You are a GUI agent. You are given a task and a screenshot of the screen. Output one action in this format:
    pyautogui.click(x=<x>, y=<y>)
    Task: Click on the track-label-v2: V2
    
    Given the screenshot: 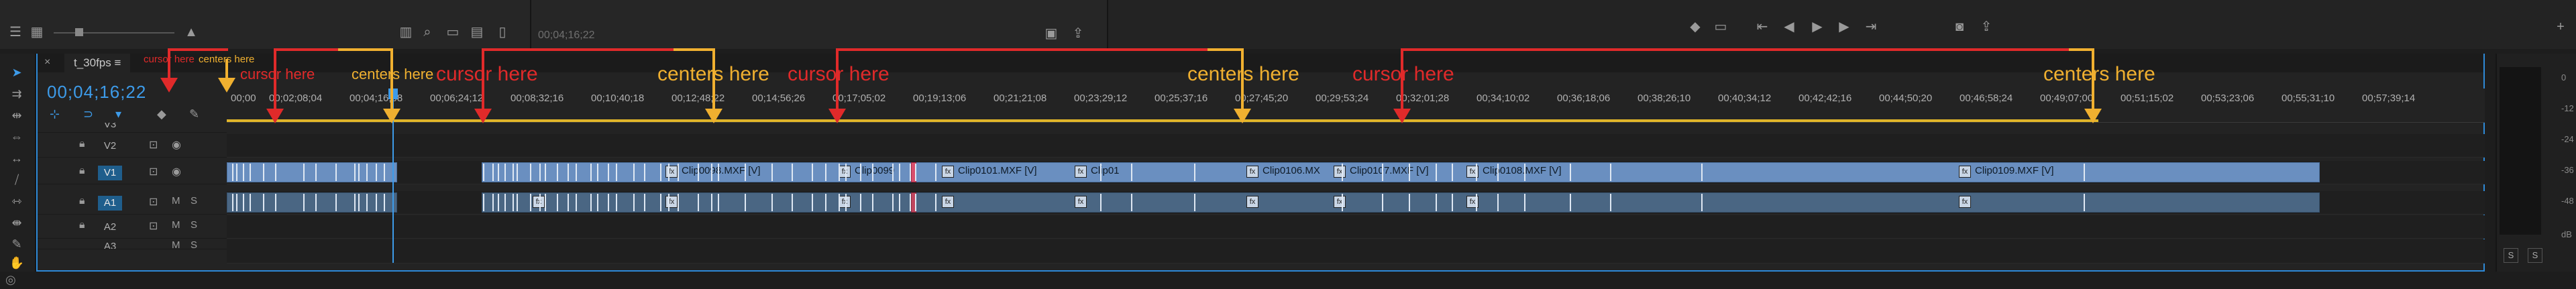 What is the action you would take?
    pyautogui.click(x=110, y=146)
    